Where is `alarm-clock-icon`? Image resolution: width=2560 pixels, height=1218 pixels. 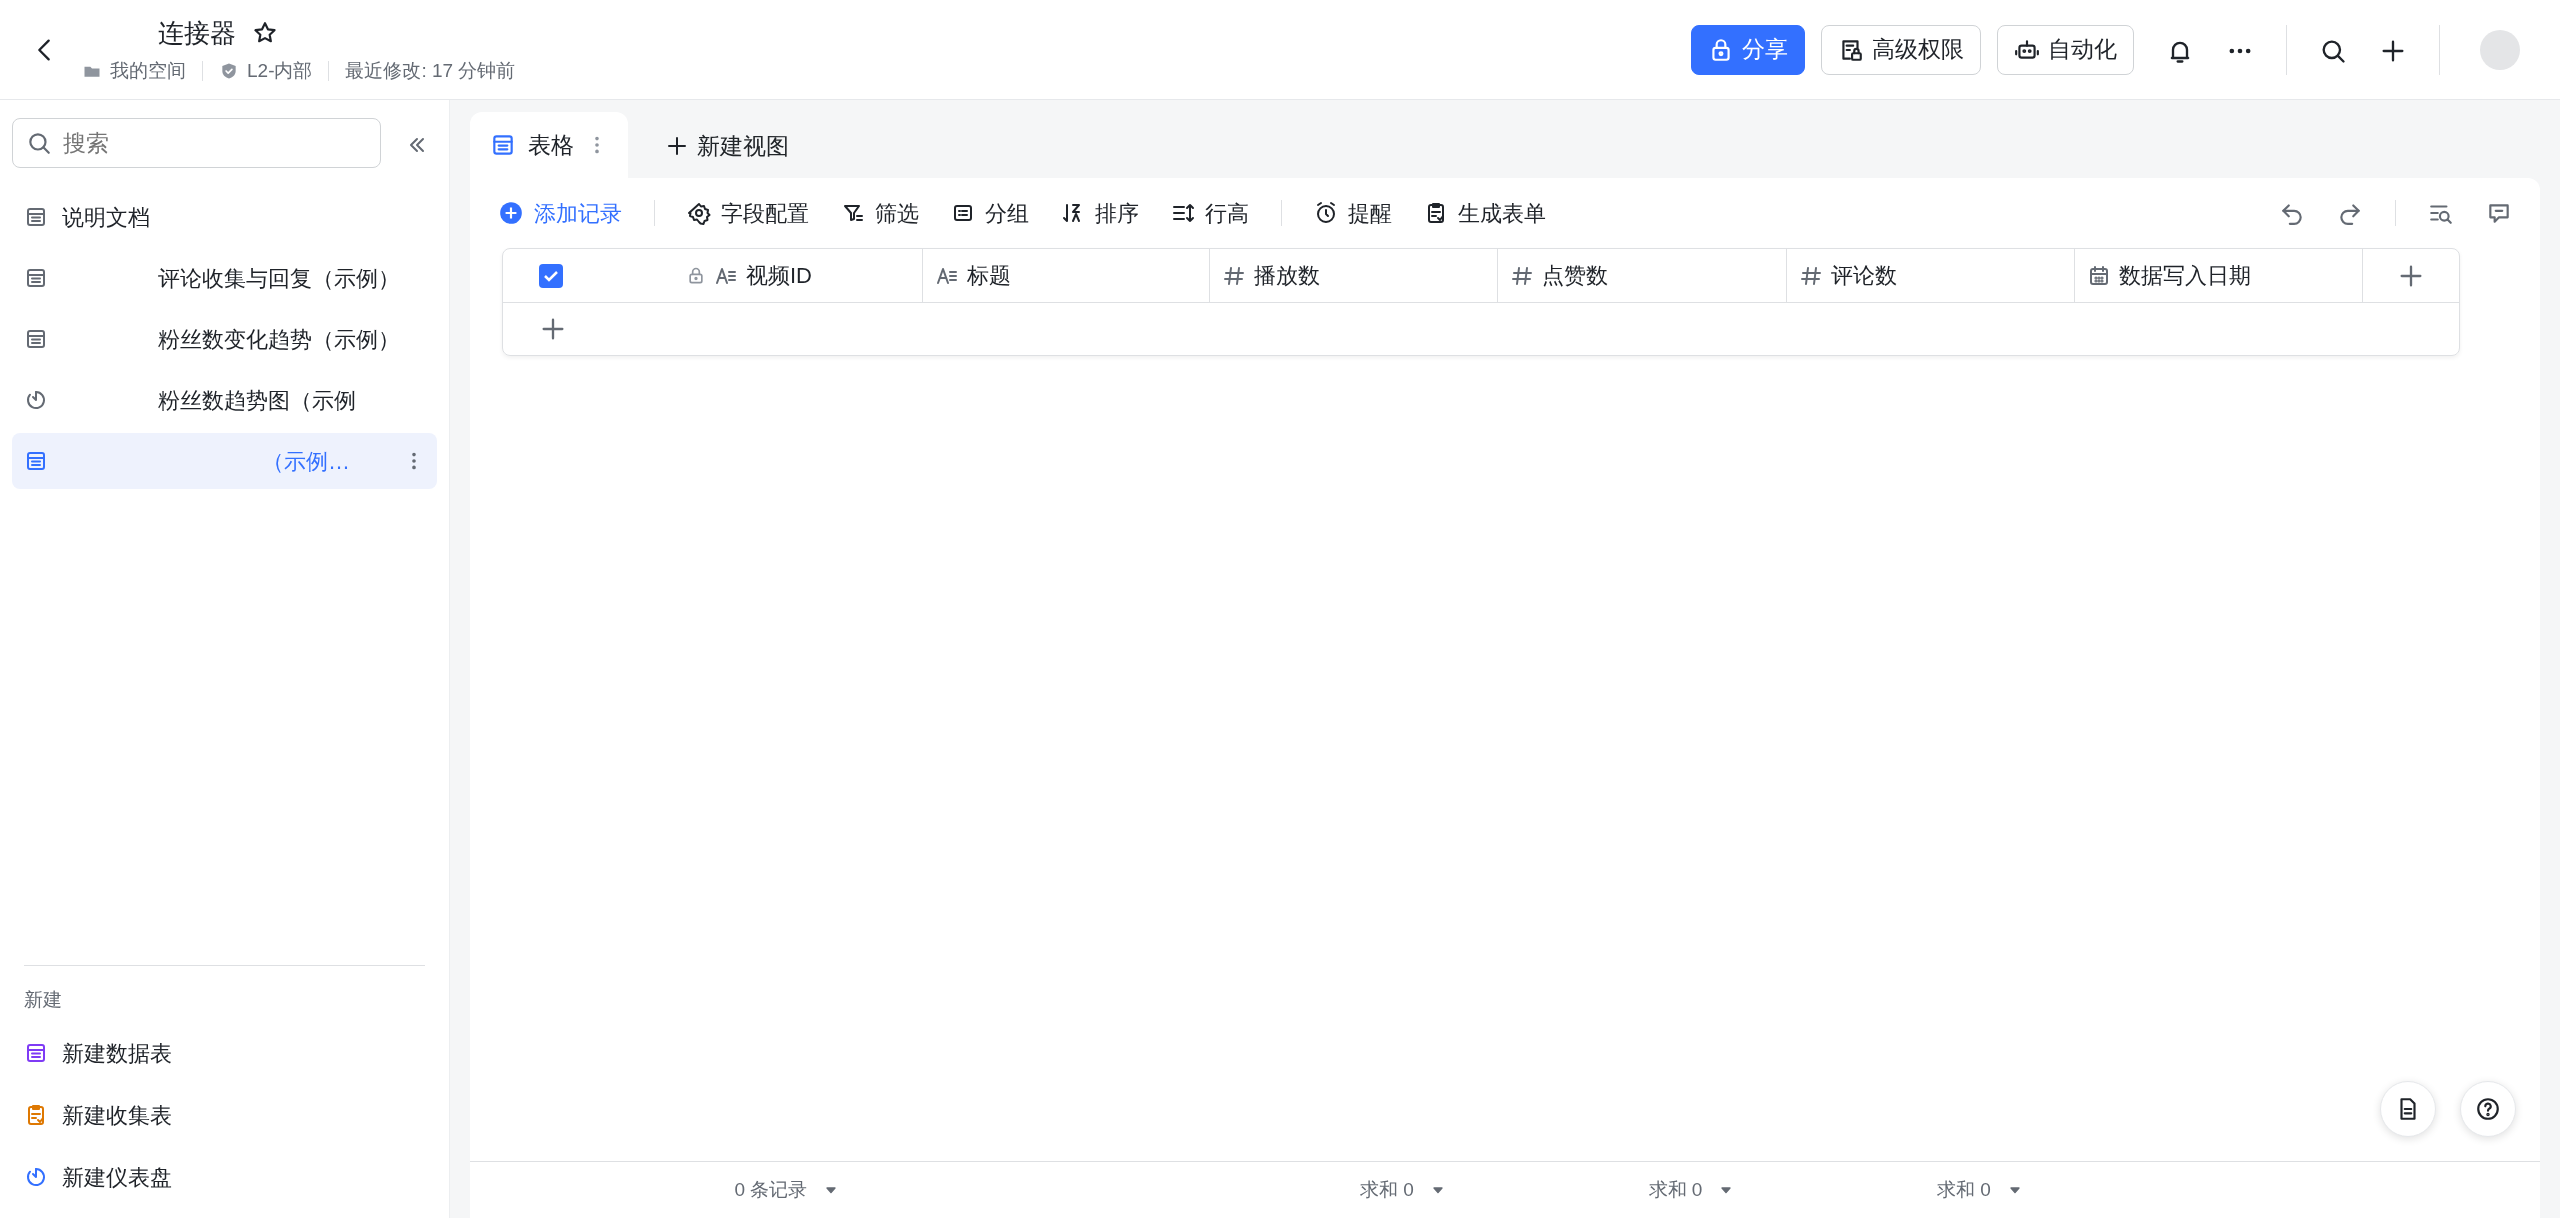
alarm-clock-icon is located at coordinates (1326, 213).